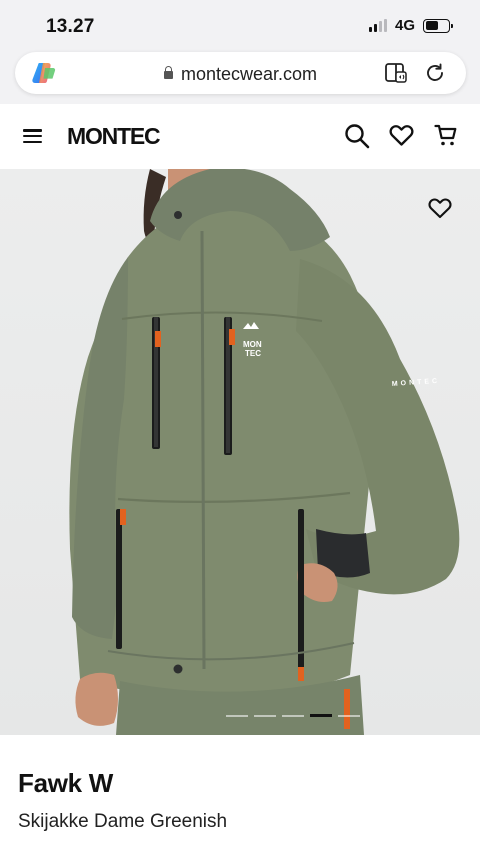 This screenshot has height=845, width=480. What do you see at coordinates (435, 73) in the screenshot?
I see `reload-icon` at bounding box center [435, 73].